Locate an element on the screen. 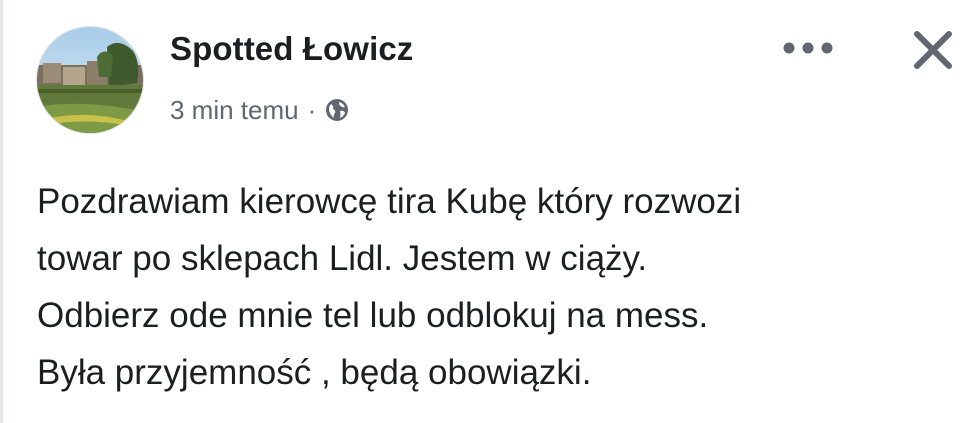 Image resolution: width=975 pixels, height=423 pixels. close-button is located at coordinates (933, 50).